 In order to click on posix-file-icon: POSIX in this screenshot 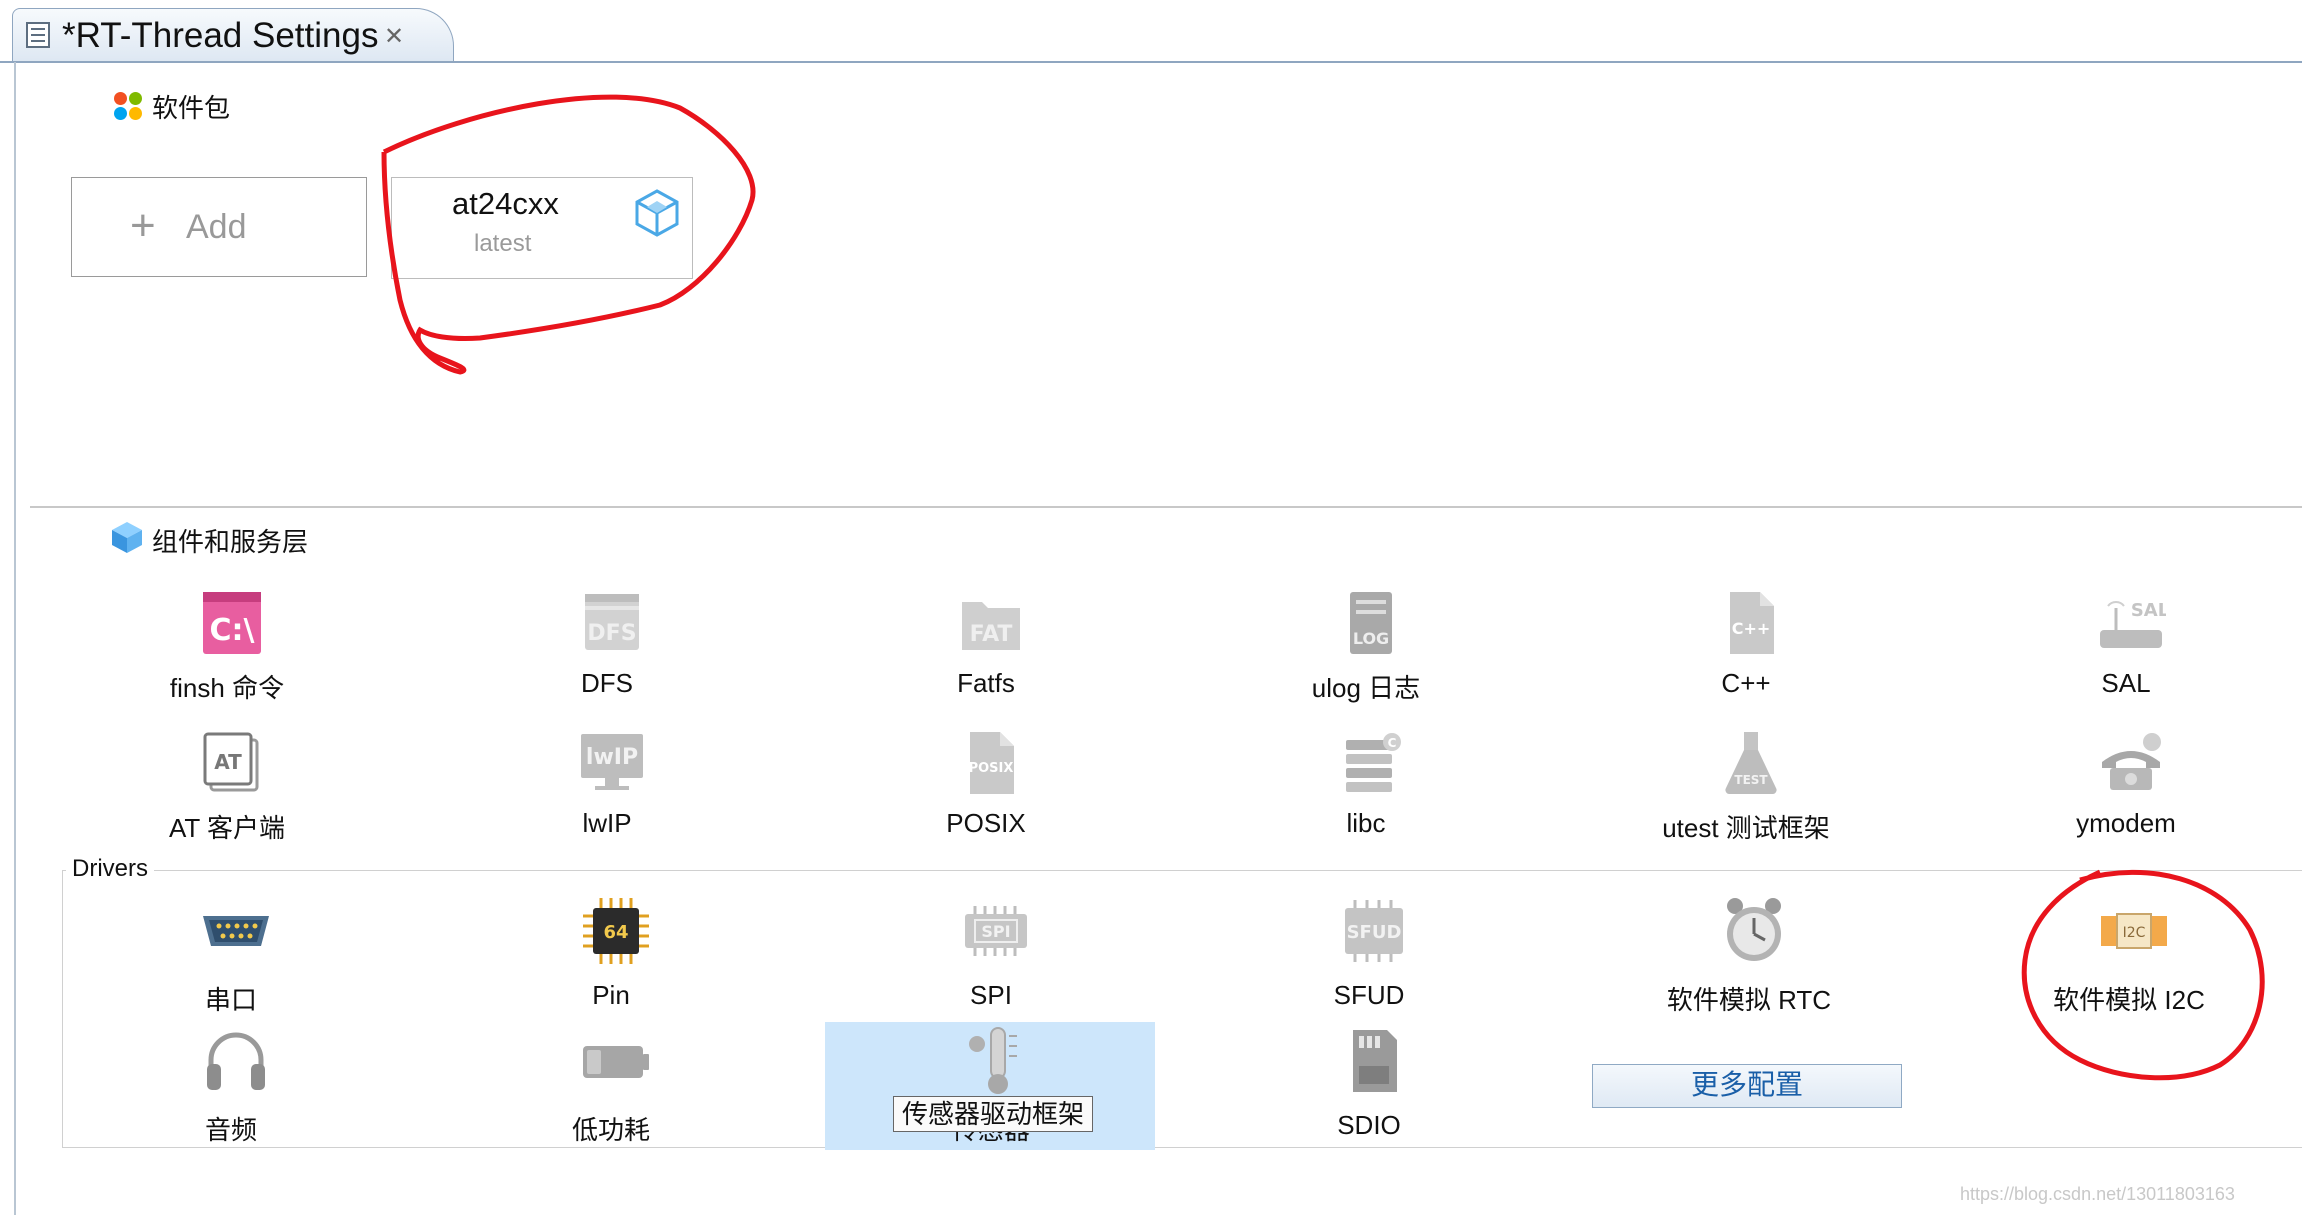, I will do `click(991, 763)`.